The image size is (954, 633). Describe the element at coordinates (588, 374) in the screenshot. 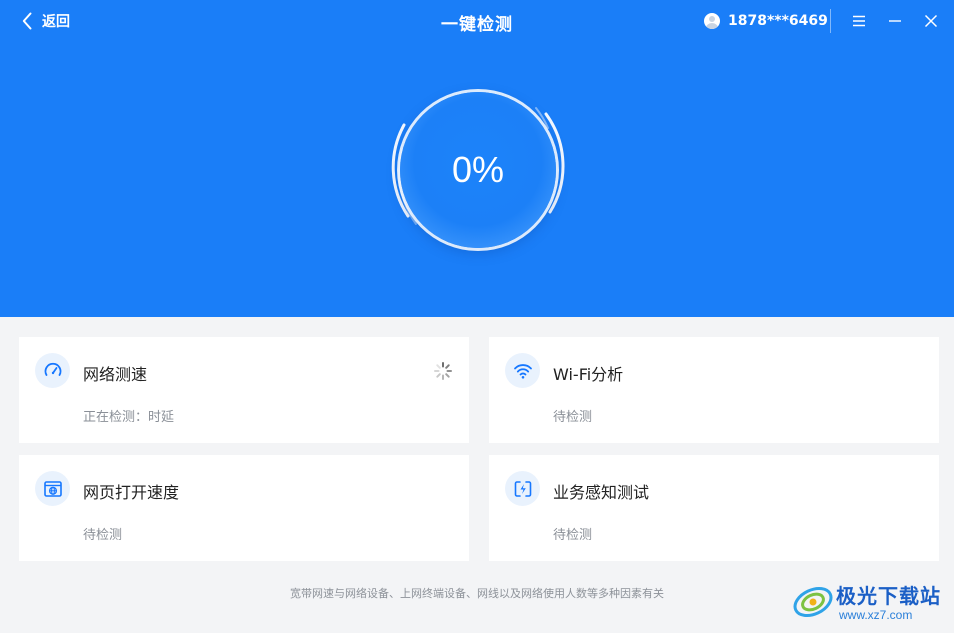

I see `card-title: Wi-Fi分析` at that location.